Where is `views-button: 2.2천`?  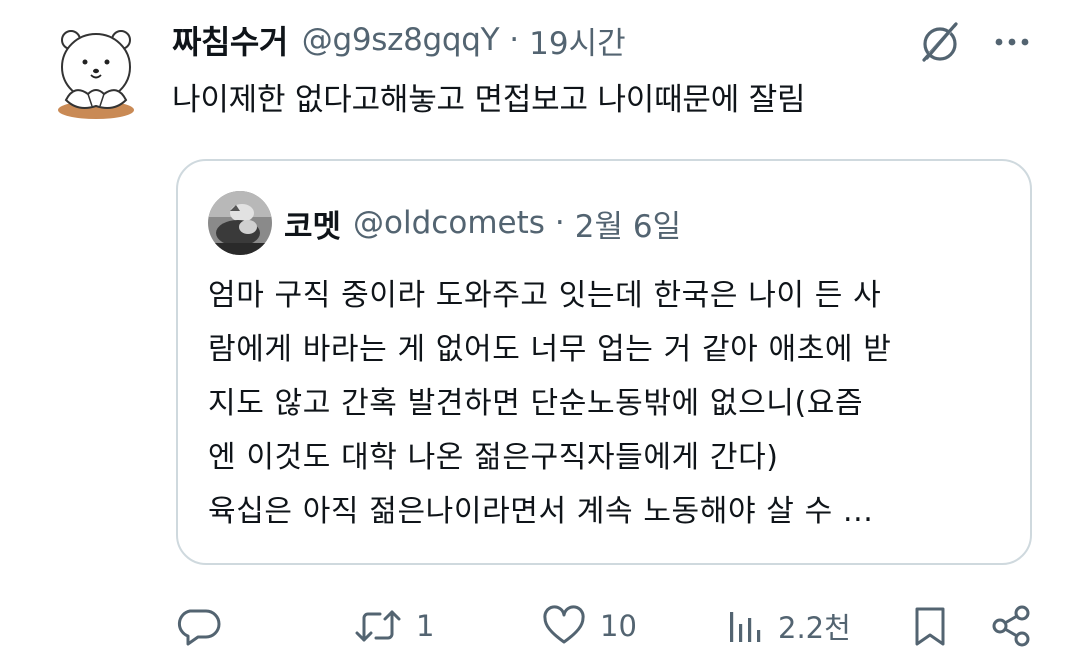
views-button: 2.2천 is located at coordinates (786, 626).